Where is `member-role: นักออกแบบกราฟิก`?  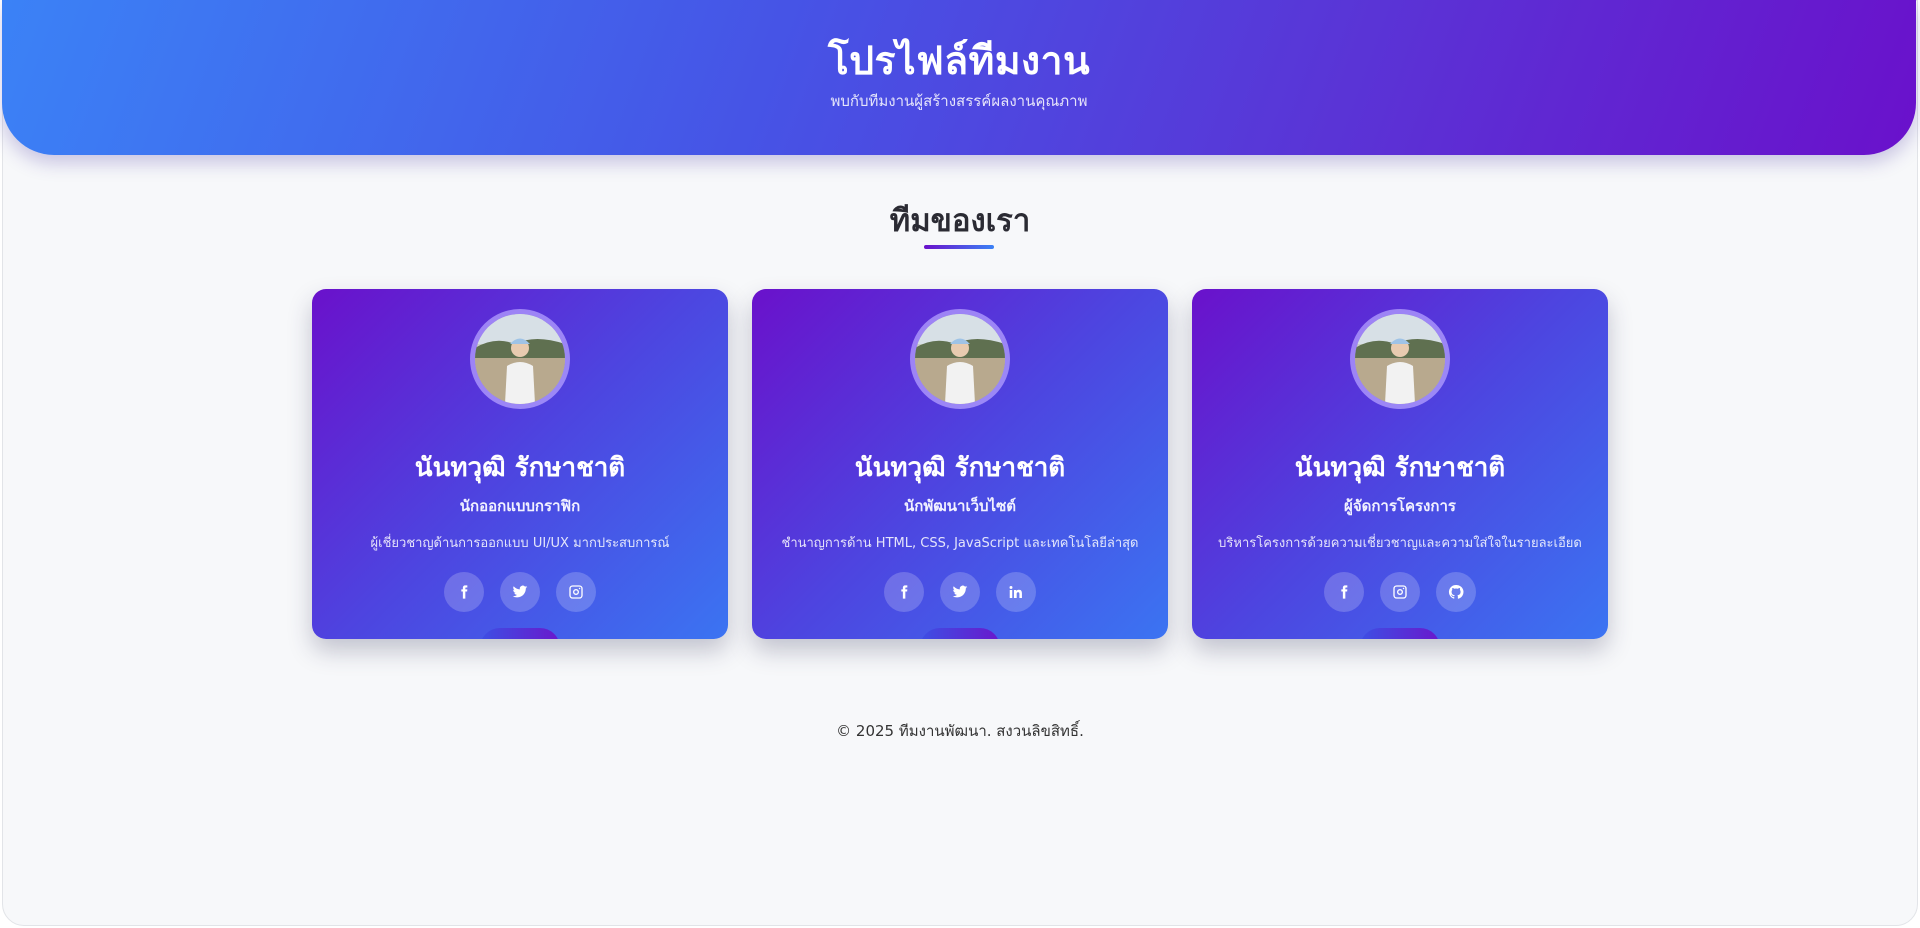
member-role: นักออกแบบกราฟิก is located at coordinates (520, 506).